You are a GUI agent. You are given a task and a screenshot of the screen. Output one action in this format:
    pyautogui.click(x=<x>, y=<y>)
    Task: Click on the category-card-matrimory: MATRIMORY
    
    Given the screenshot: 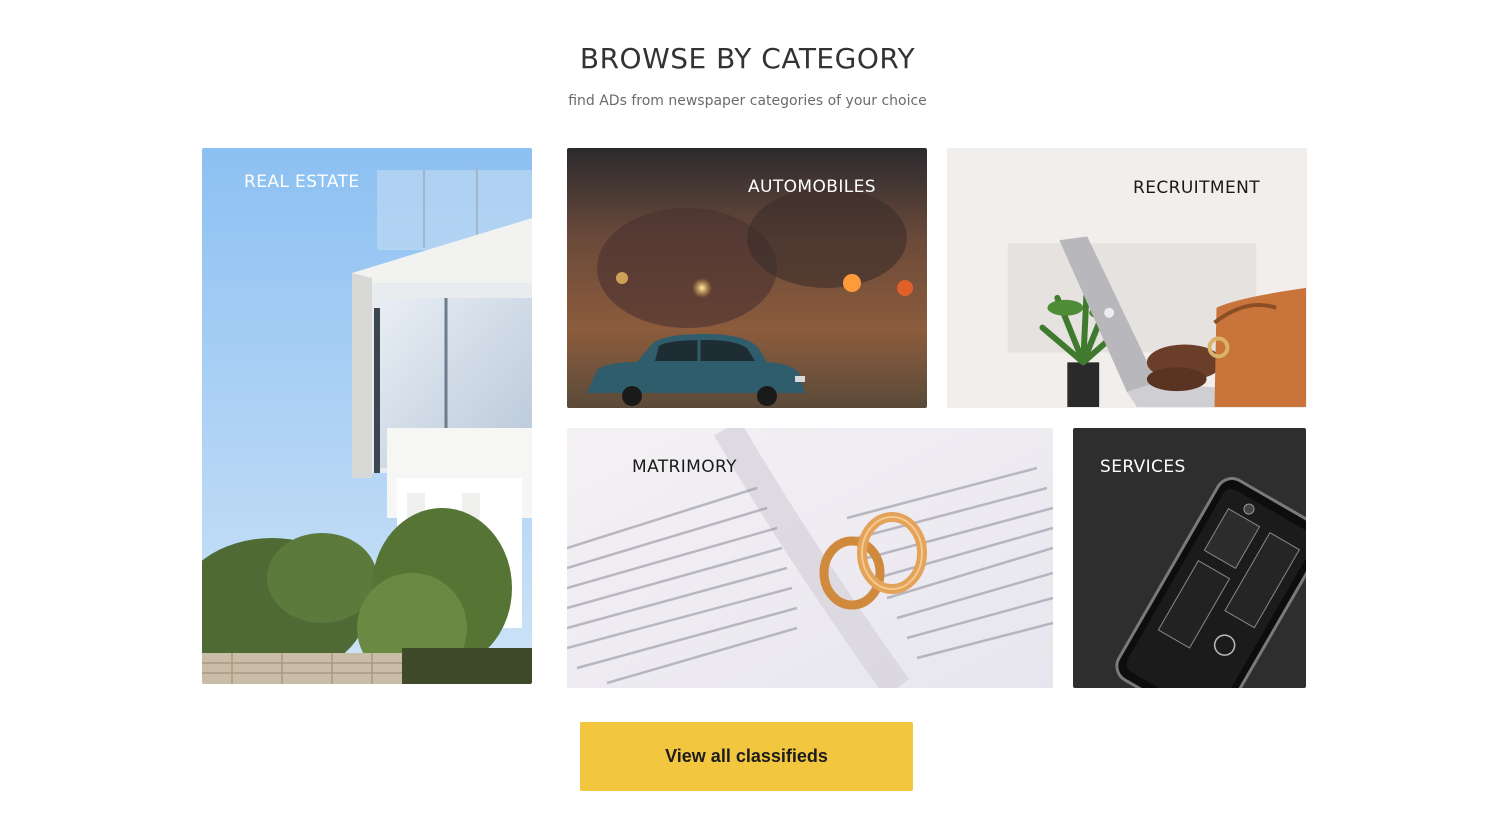 What is the action you would take?
    pyautogui.click(x=810, y=558)
    